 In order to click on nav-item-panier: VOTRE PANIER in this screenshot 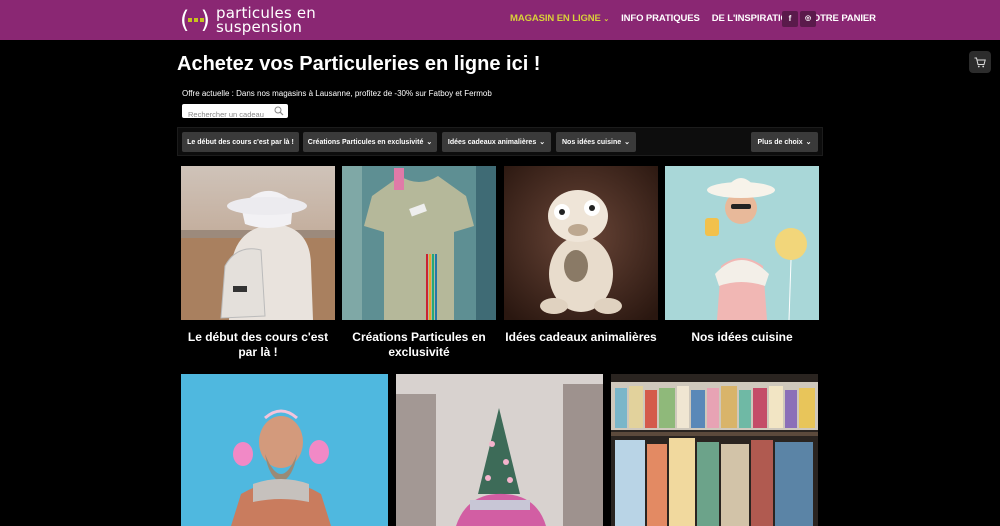, I will do `click(841, 18)`.